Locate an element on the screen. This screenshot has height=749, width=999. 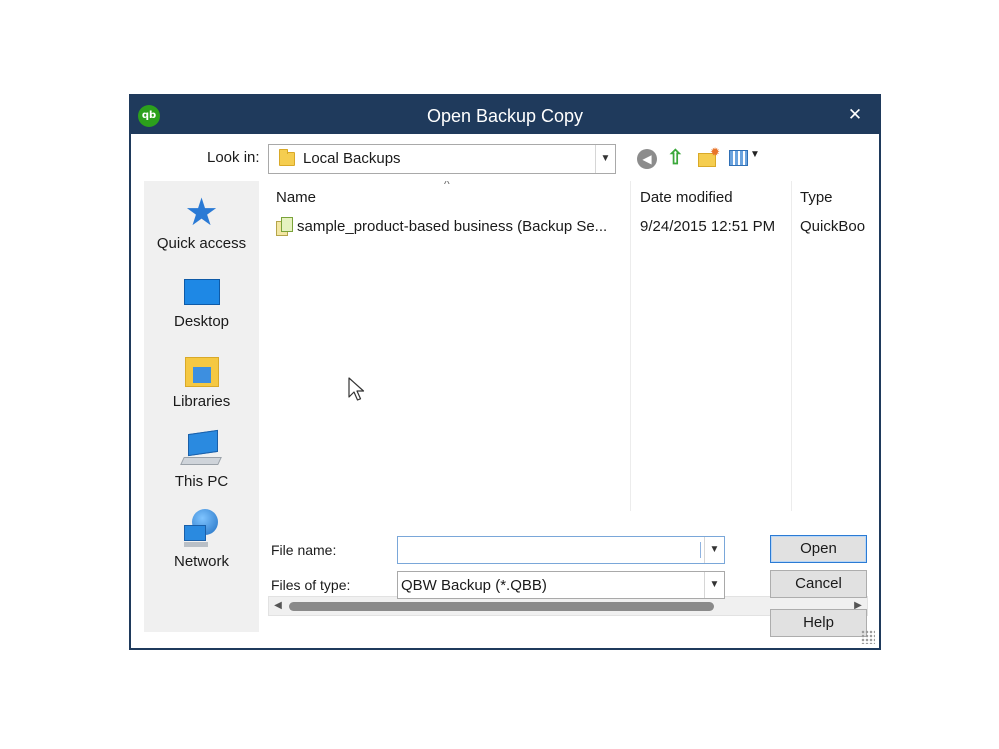
place-quick-access: ★ Quick access is located at coordinates (201, 222).